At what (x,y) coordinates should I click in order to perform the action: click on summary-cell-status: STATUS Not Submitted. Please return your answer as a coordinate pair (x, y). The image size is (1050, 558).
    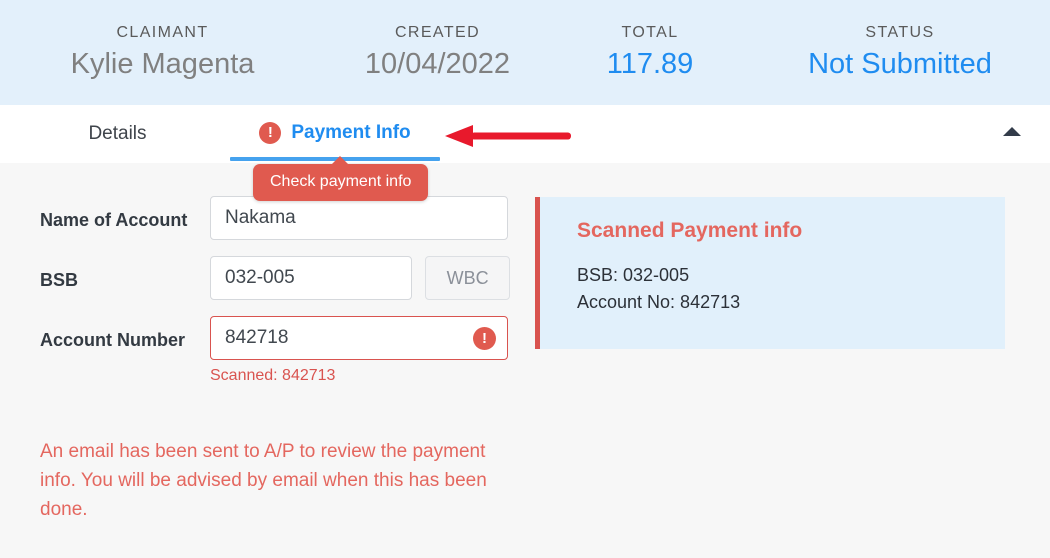
    Looking at the image, I should click on (900, 52).